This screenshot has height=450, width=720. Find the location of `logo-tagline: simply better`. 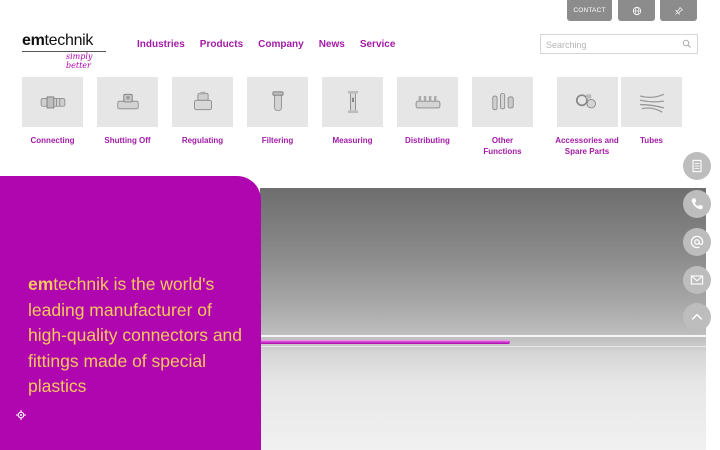

logo-tagline: simply better is located at coordinates (79, 61).